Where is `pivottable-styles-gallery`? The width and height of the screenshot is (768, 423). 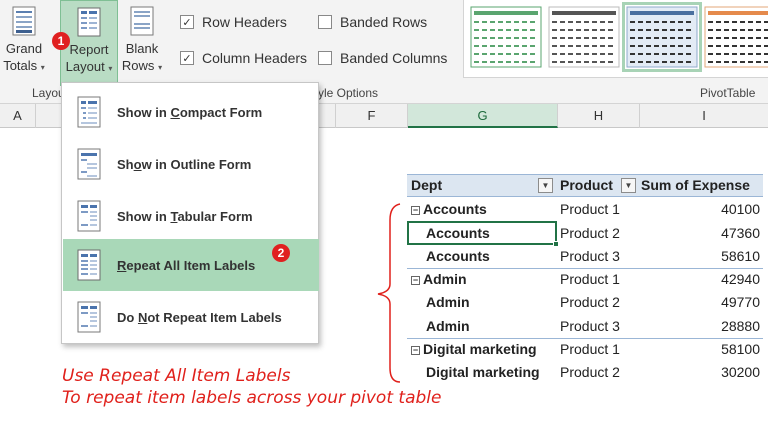 pivottable-styles-gallery is located at coordinates (615, 39).